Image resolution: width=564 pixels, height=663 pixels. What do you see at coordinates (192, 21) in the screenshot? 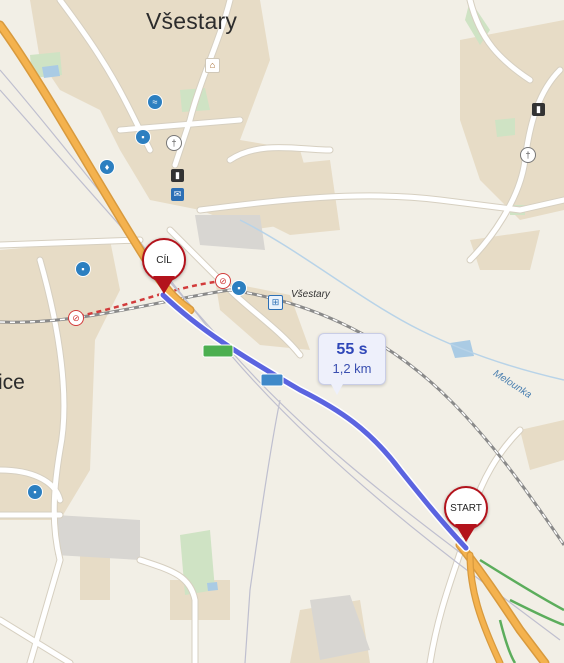
I see `town-label: Všestary` at bounding box center [192, 21].